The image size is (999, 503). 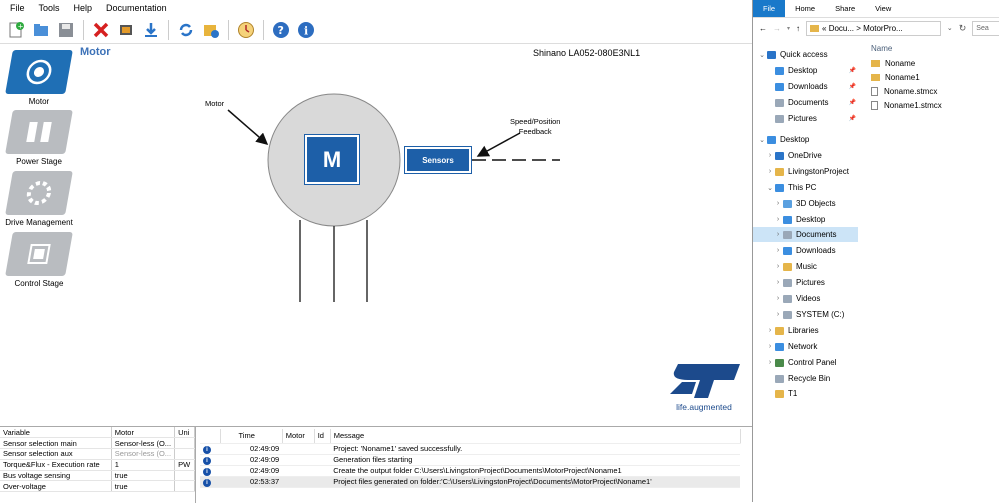 I want to click on info-icon: i, so click(x=306, y=30).